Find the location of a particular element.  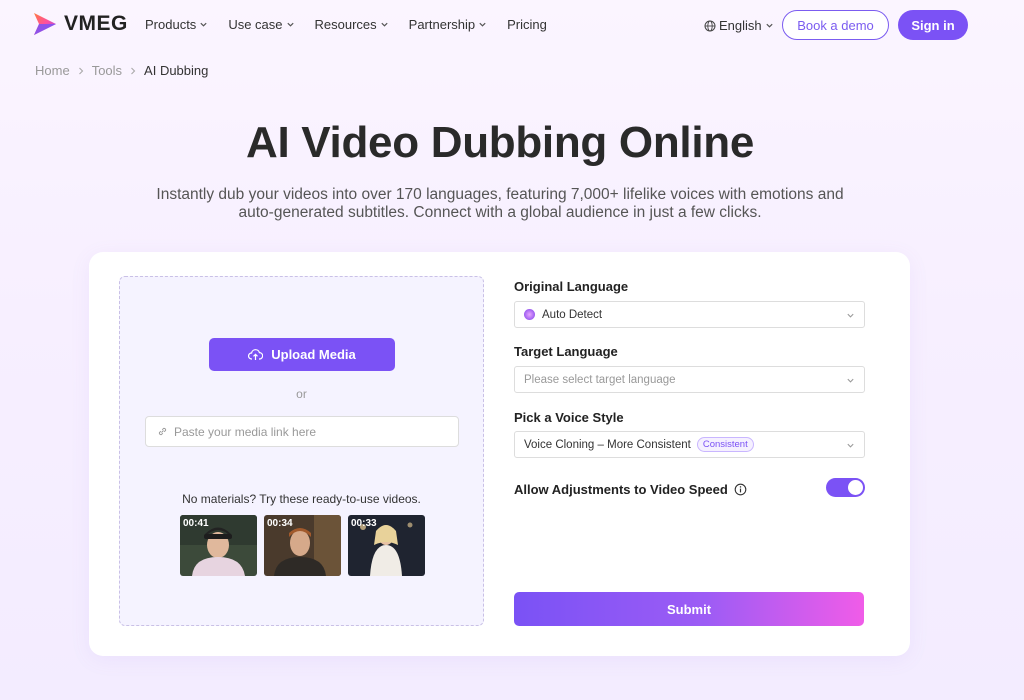

breadcrumb-home: Home is located at coordinates (52, 70).